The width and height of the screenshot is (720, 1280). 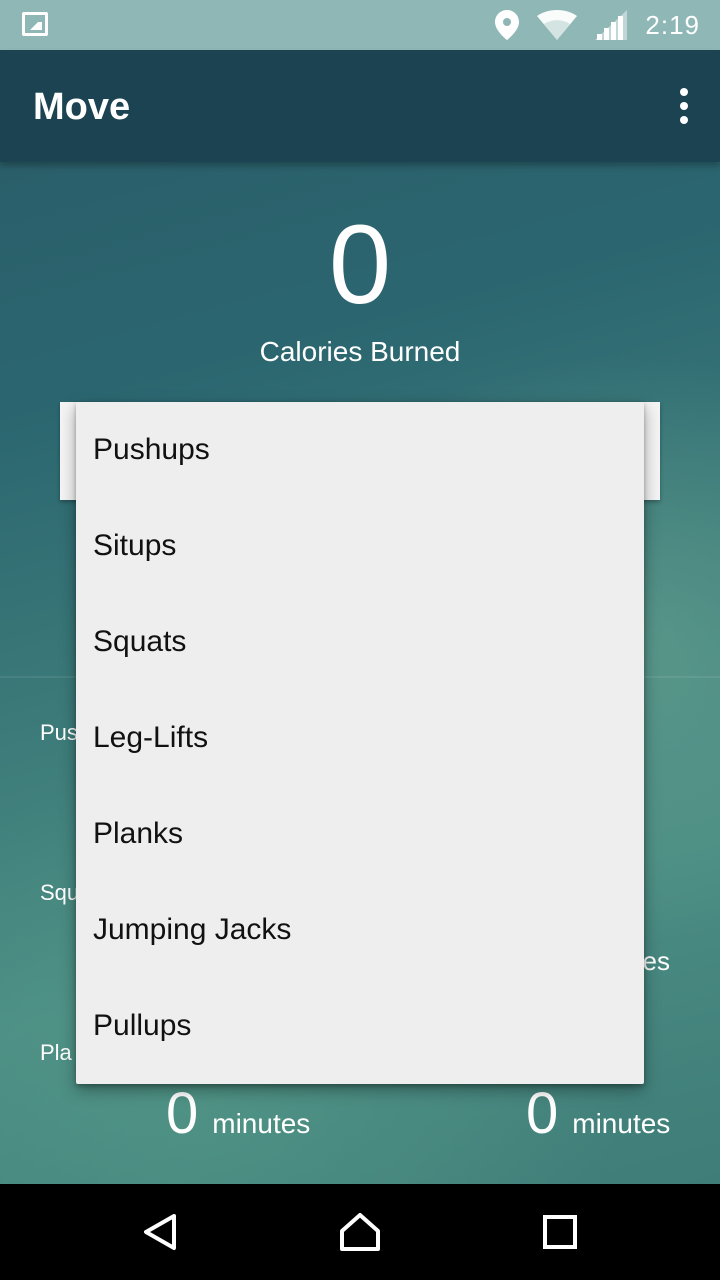 What do you see at coordinates (360, 930) in the screenshot?
I see `dropdown-item-jumping-jacks: Jumping Jacks` at bounding box center [360, 930].